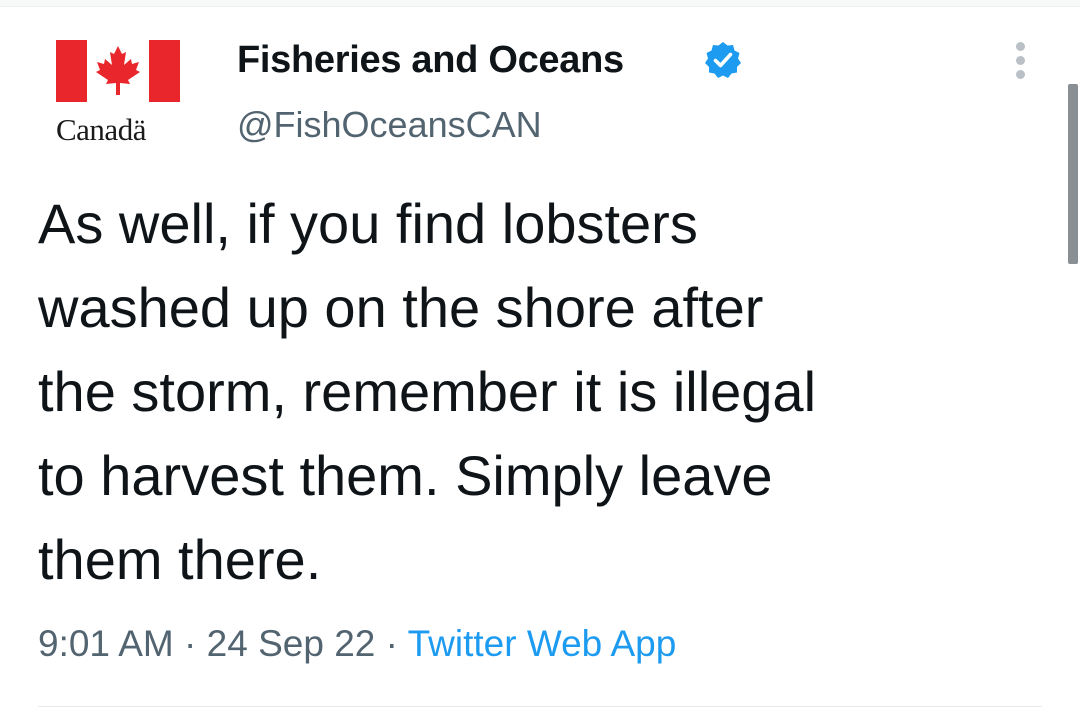 The height and width of the screenshot is (714, 1080). Describe the element at coordinates (723, 60) in the screenshot. I see `verified-badge-icon` at that location.